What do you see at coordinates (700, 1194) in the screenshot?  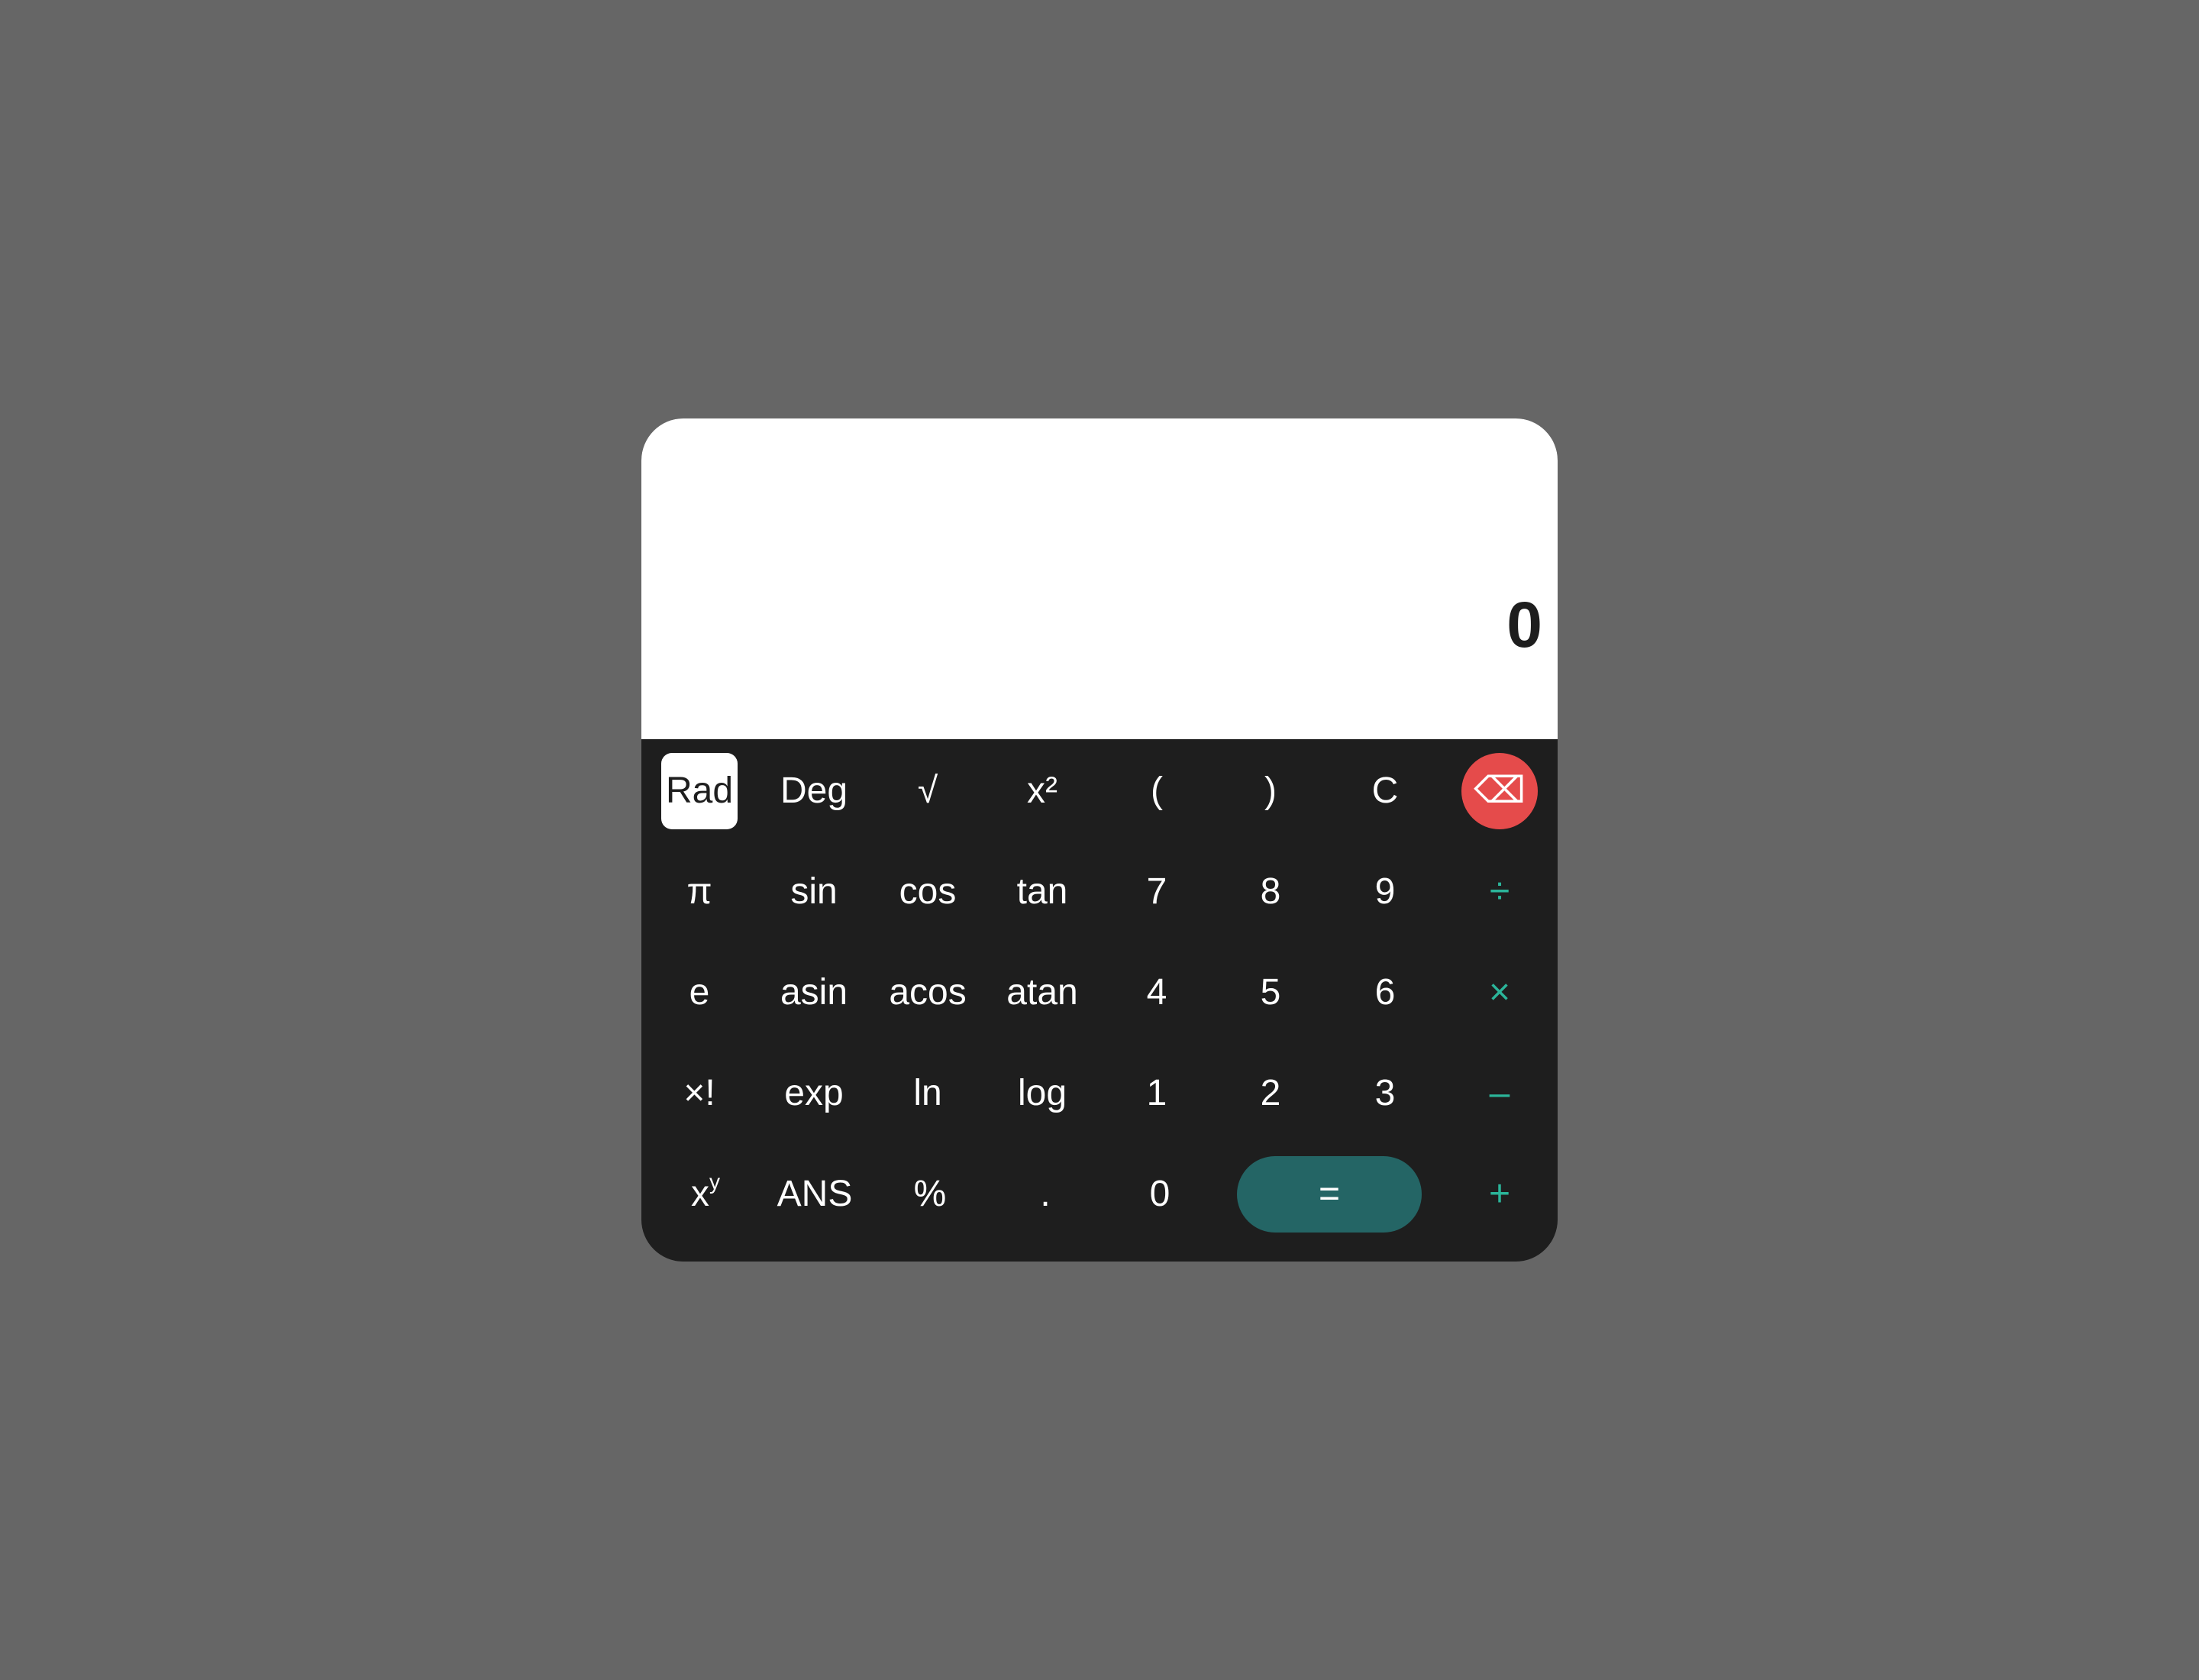 I see `power-base-label: x` at bounding box center [700, 1194].